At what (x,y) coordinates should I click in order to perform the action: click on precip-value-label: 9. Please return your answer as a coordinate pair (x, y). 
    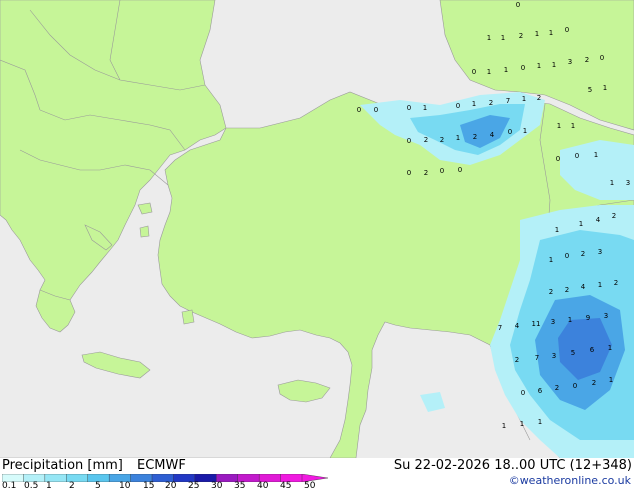
    Looking at the image, I should click on (588, 318).